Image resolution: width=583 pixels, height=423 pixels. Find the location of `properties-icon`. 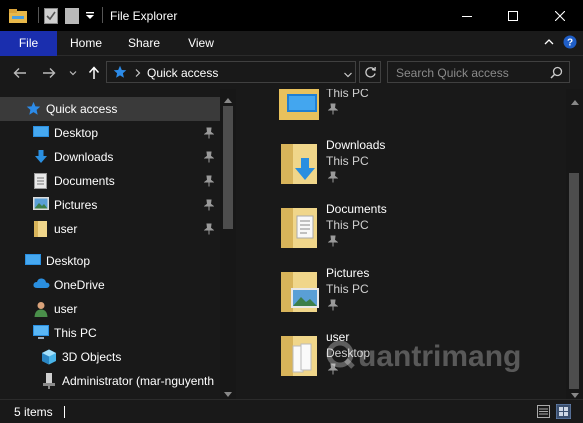

properties-icon is located at coordinates (51, 17).